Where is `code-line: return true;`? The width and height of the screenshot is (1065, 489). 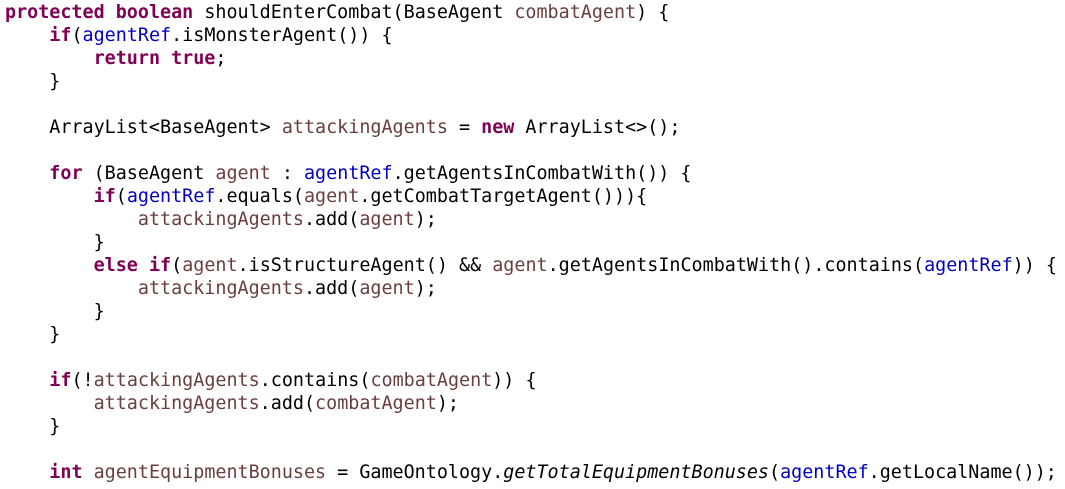 code-line: return true; is located at coordinates (535, 58).